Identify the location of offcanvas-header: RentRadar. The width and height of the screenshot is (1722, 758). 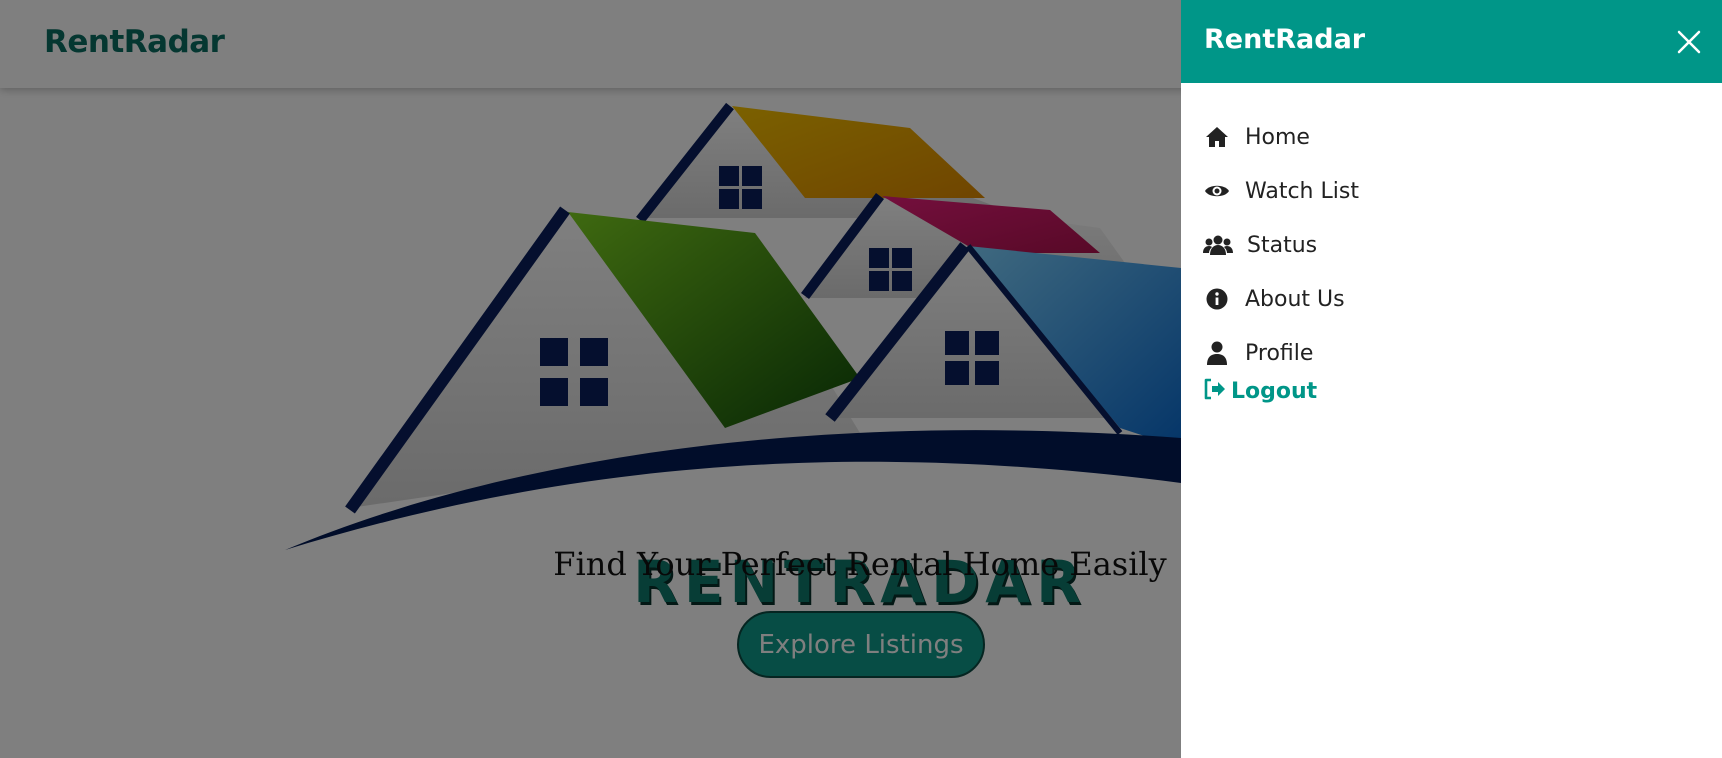
(1451, 41).